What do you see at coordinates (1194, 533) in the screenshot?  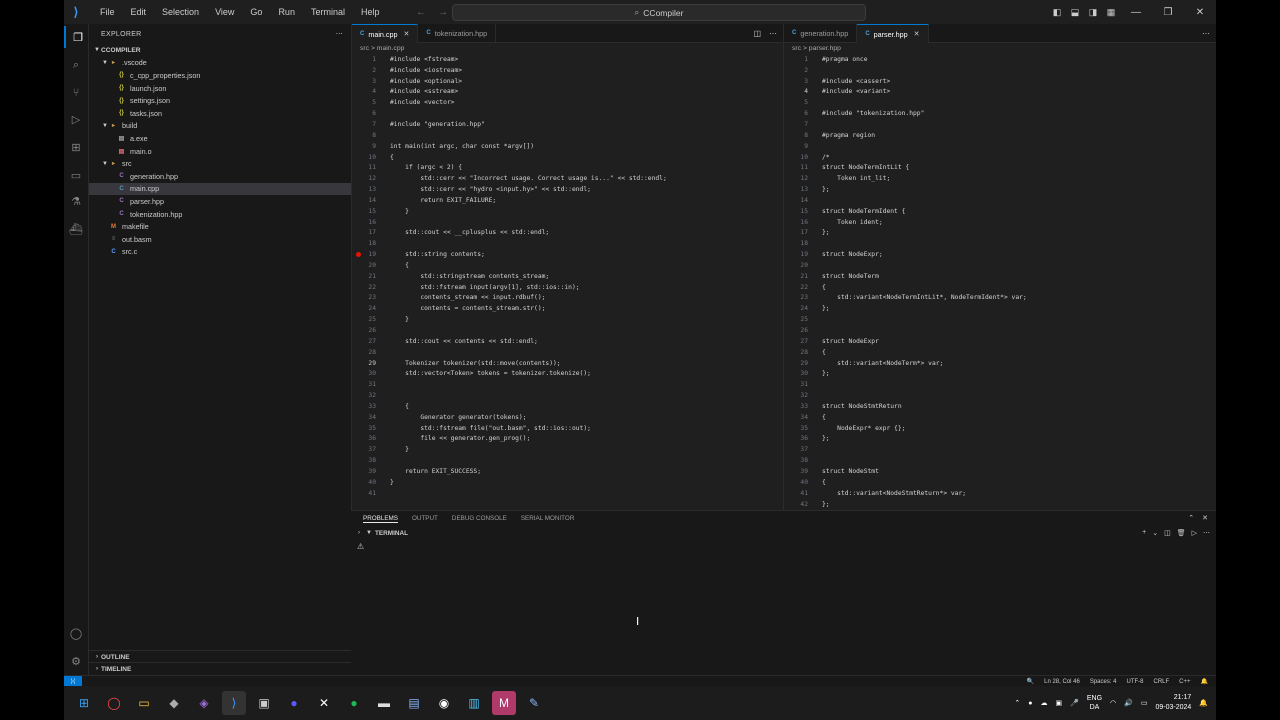 I see `run-icon: ▷` at bounding box center [1194, 533].